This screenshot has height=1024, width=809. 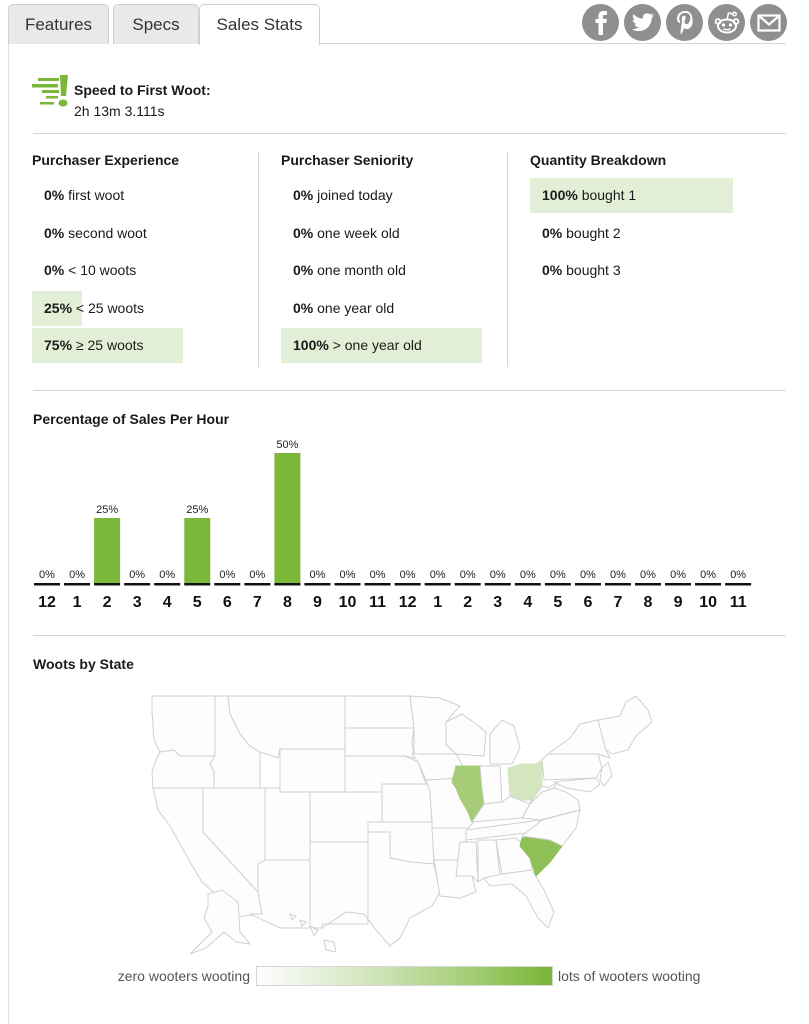 I want to click on bar, so click(x=197, y=550).